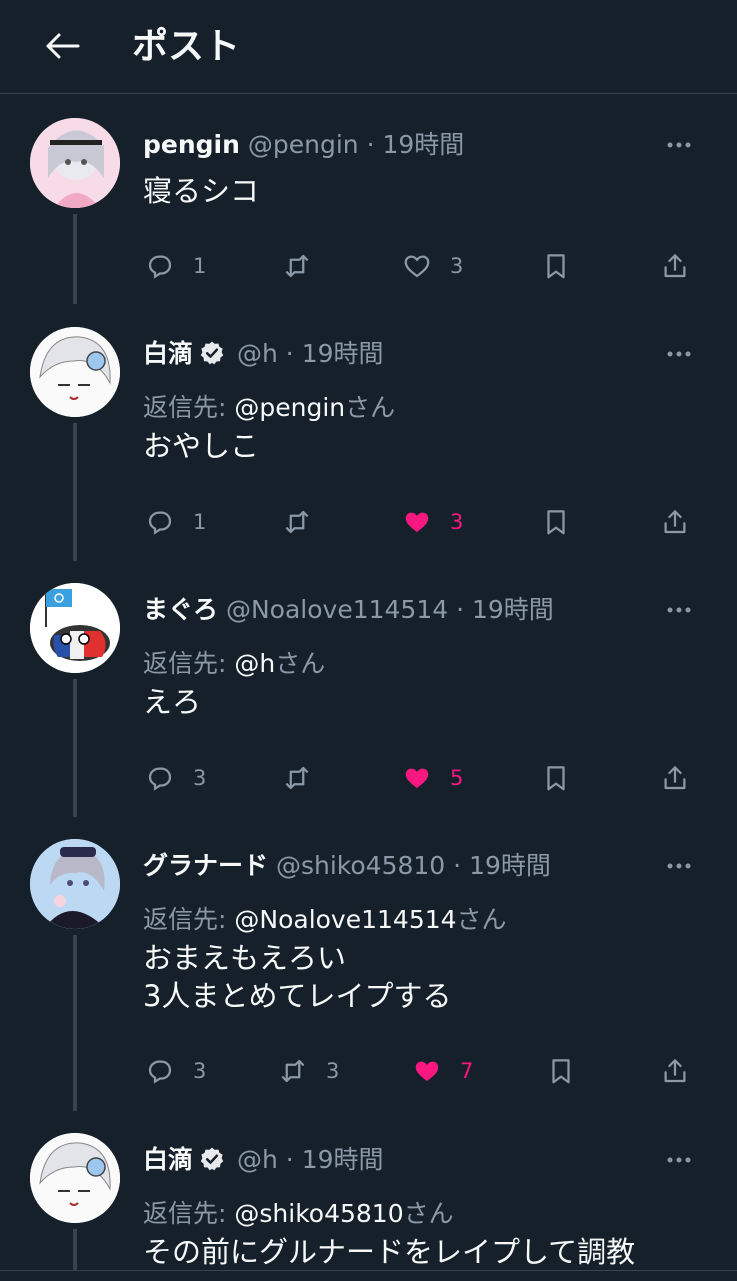 This screenshot has height=1281, width=737. I want to click on post-text: その前にグルナードをレイプして調教, so click(389, 1252).